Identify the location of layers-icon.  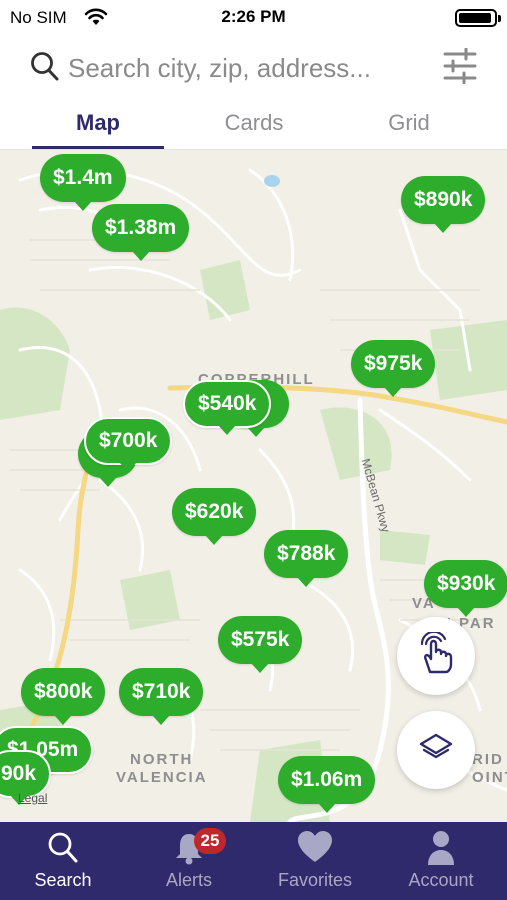
(436, 750).